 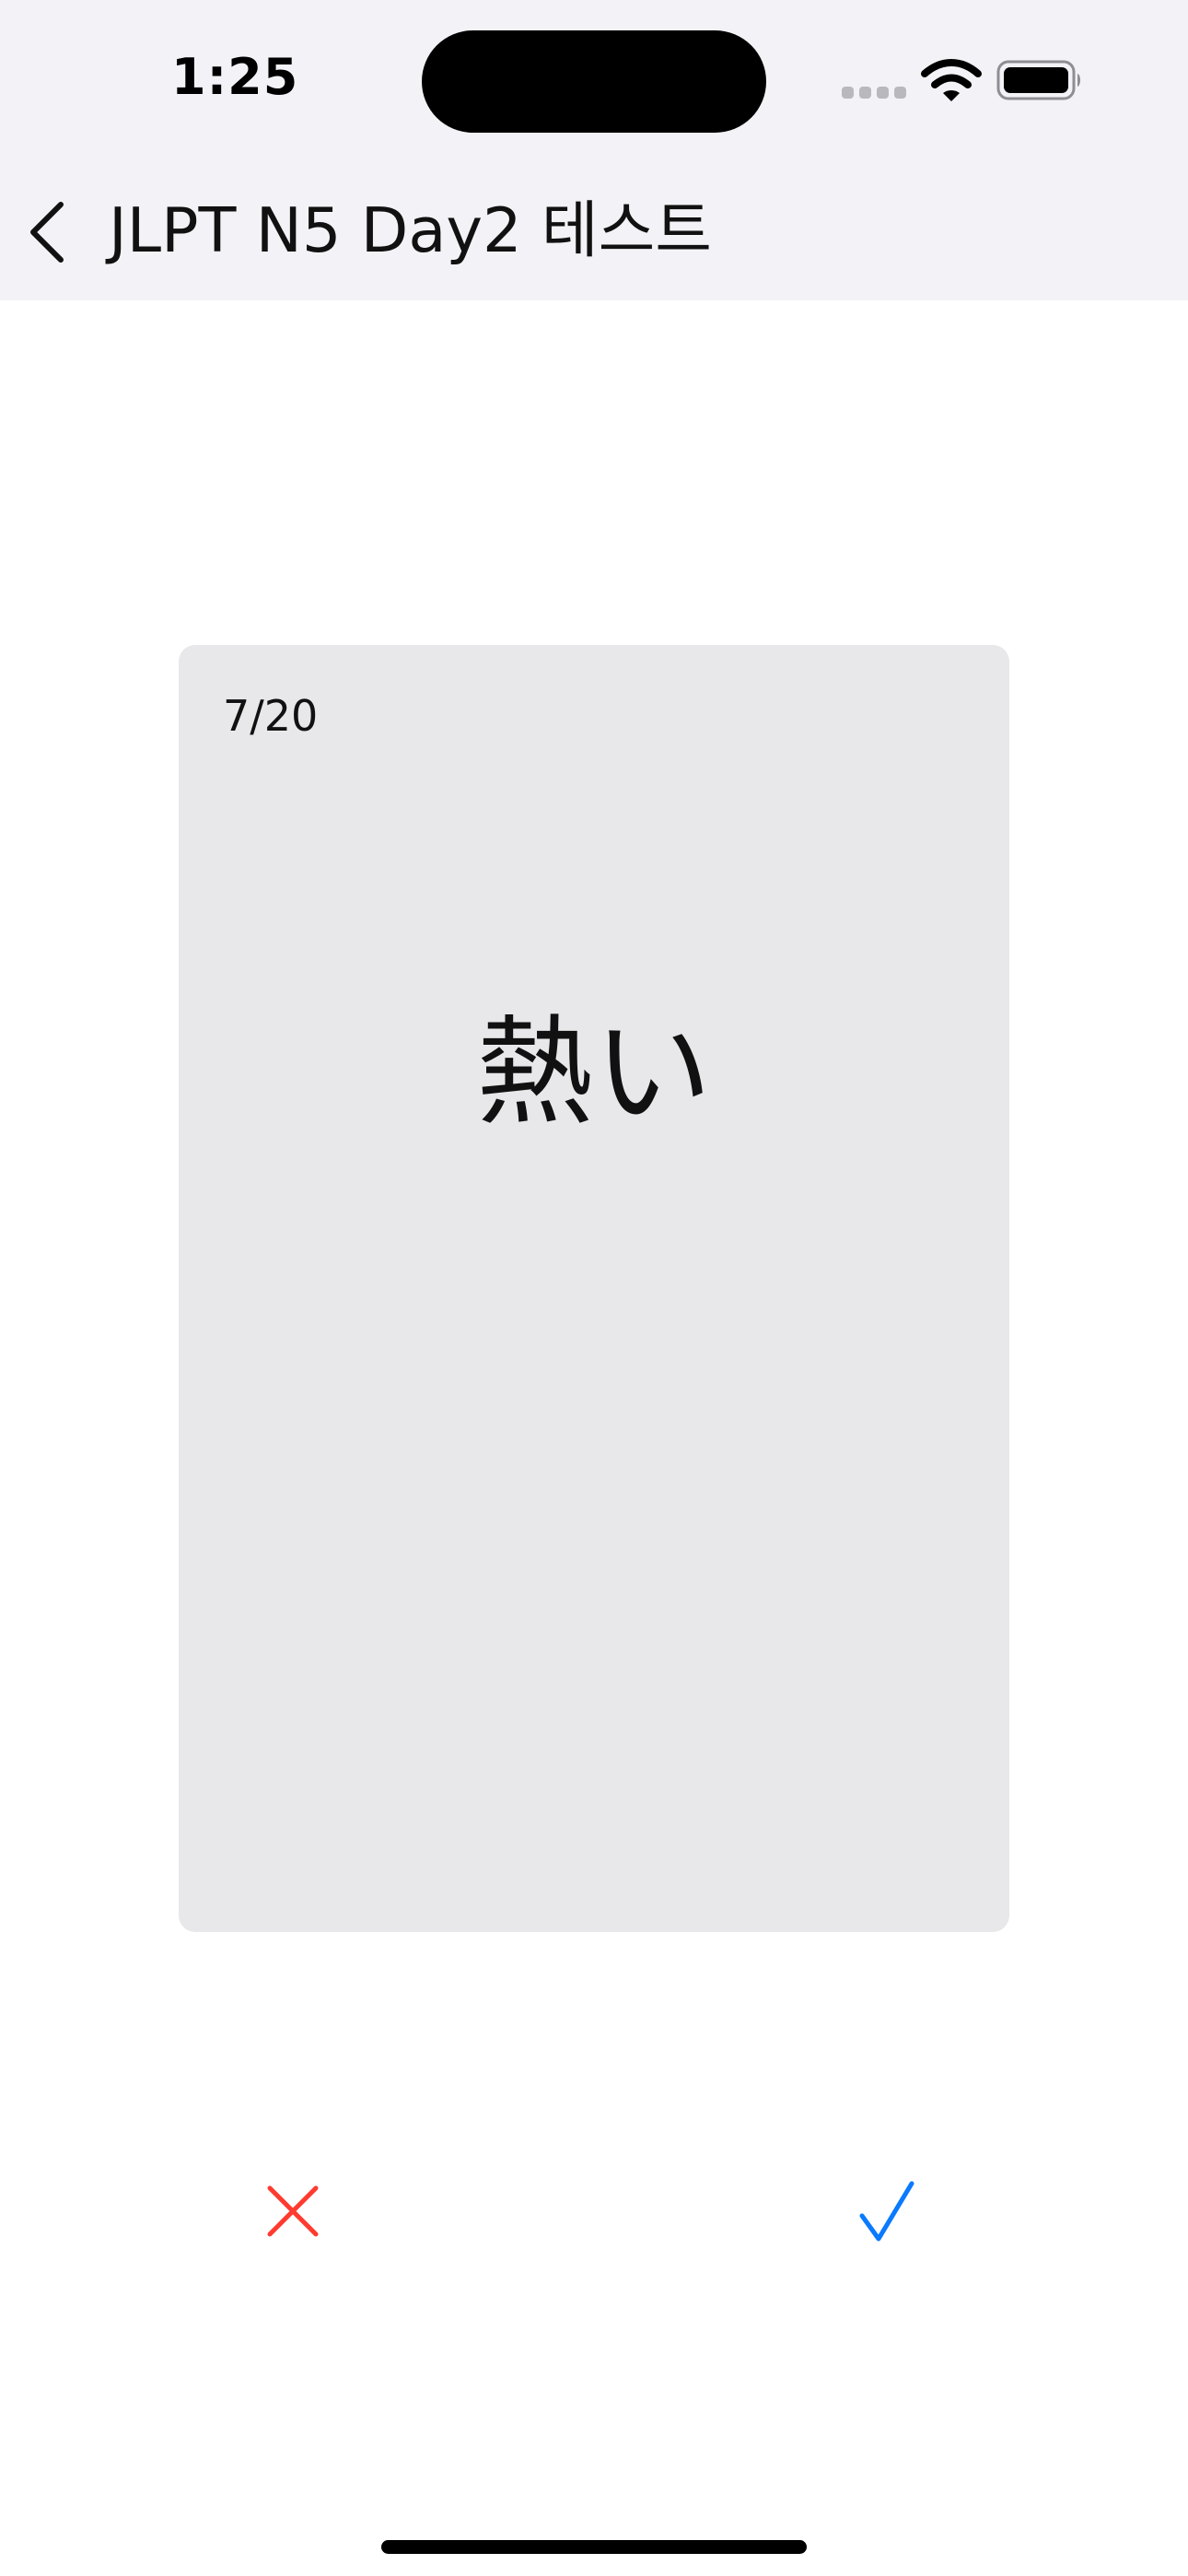 I want to click on status-time: 1:25, so click(x=235, y=77).